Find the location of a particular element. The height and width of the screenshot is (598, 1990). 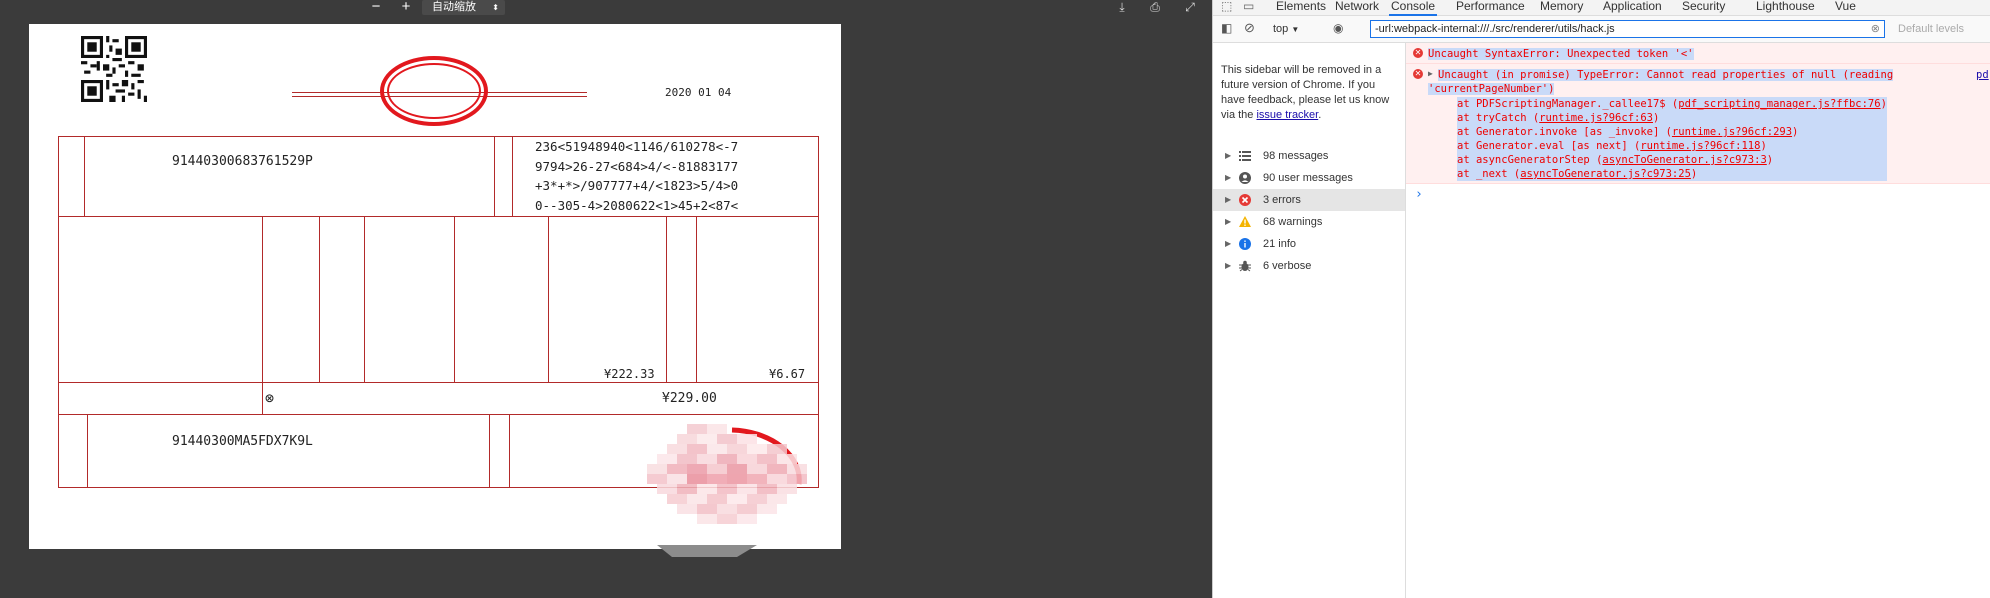

pixelated-seal is located at coordinates (727, 474).